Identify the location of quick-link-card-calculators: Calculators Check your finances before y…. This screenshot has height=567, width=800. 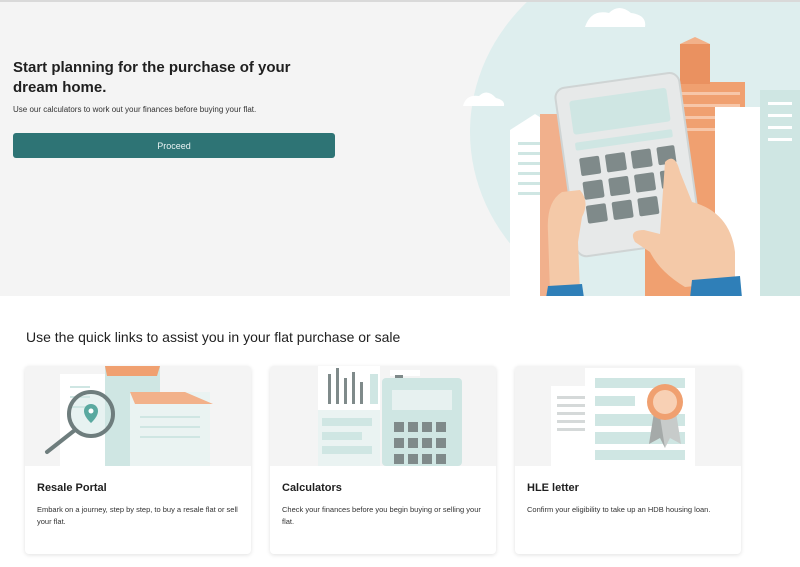
(383, 460).